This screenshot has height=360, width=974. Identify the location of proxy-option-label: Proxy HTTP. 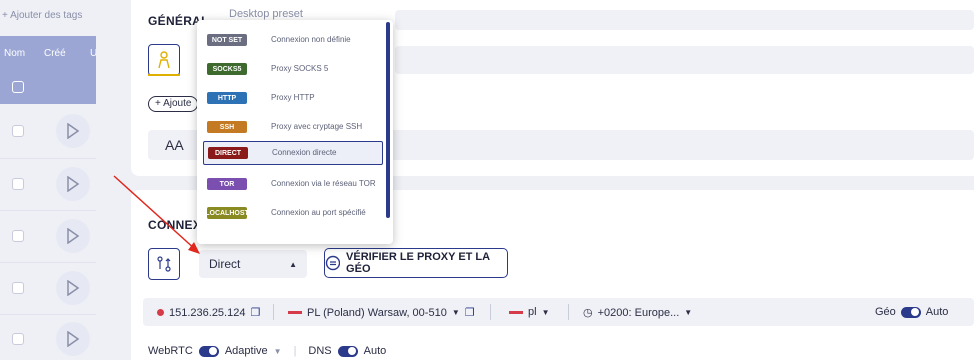
(293, 97).